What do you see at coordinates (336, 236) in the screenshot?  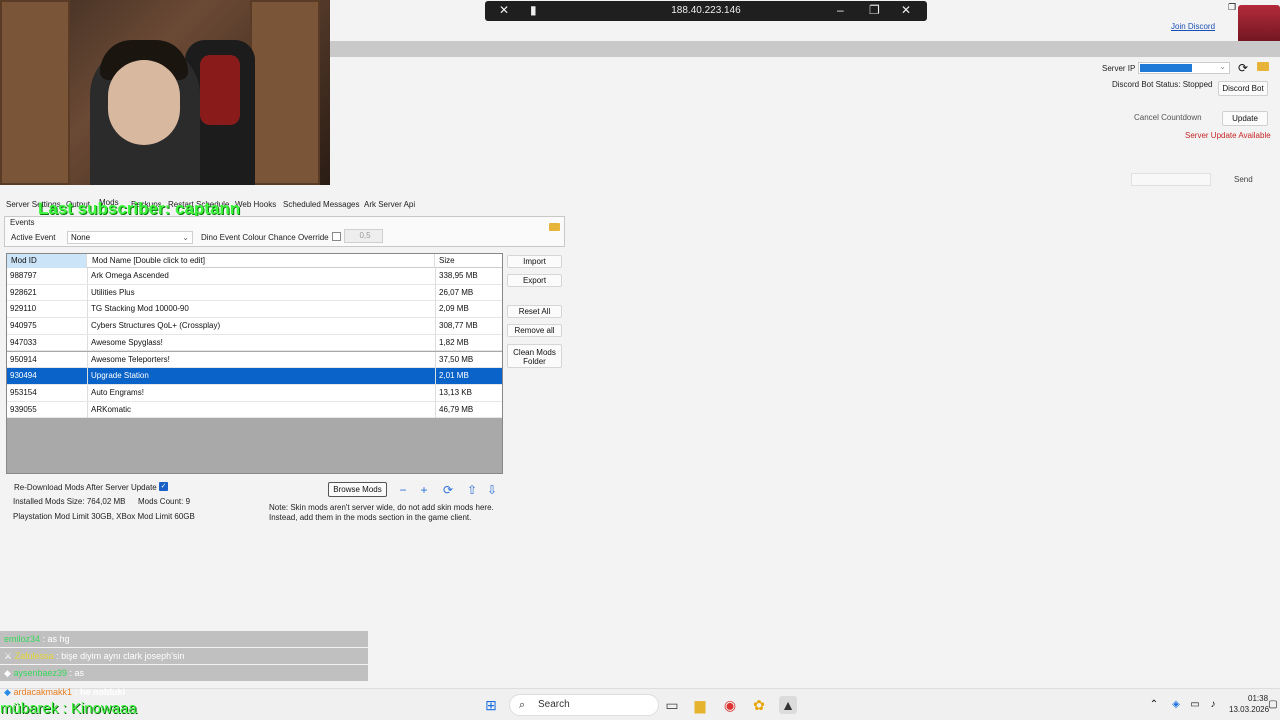 I see `dino-override-checkbox` at bounding box center [336, 236].